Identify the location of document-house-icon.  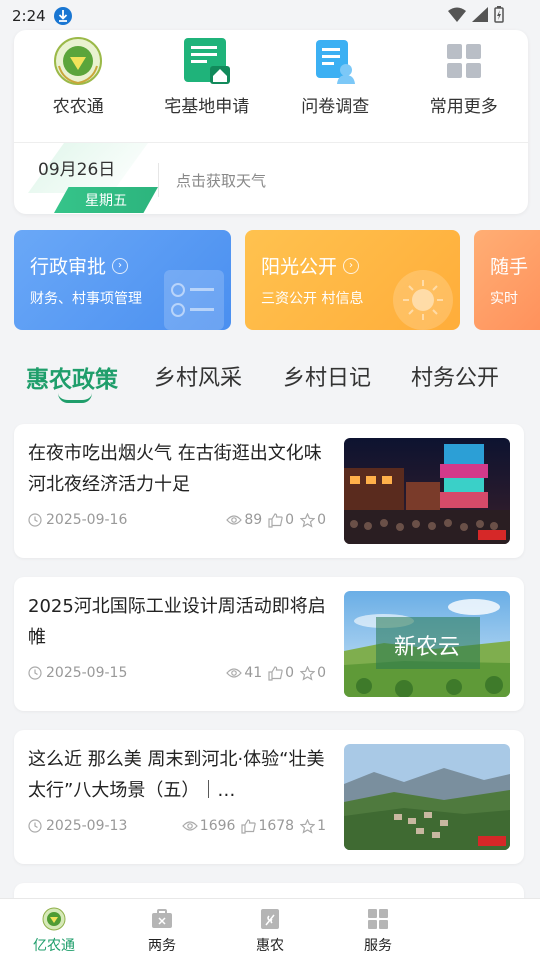
(207, 61).